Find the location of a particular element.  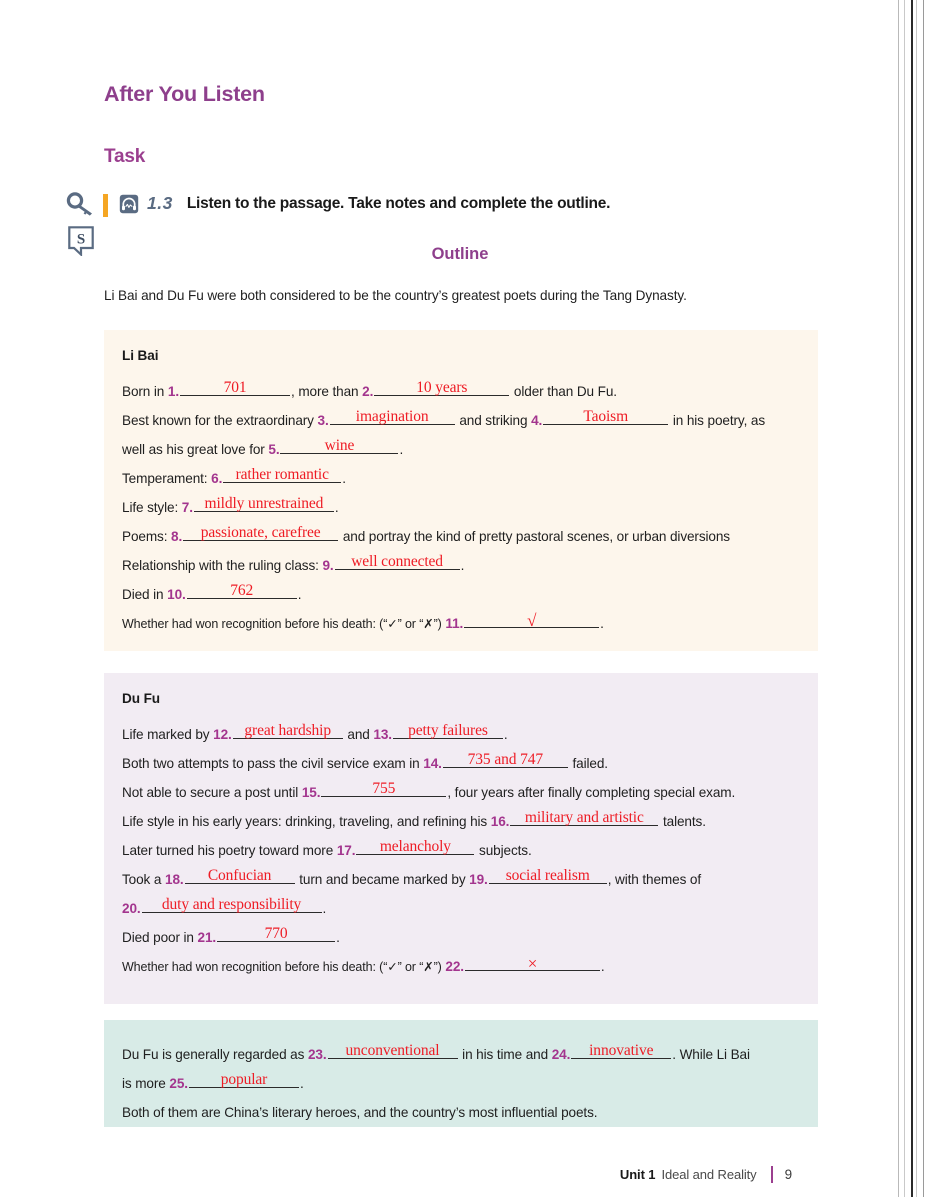

text: well as his great love for is located at coordinates (193, 449).